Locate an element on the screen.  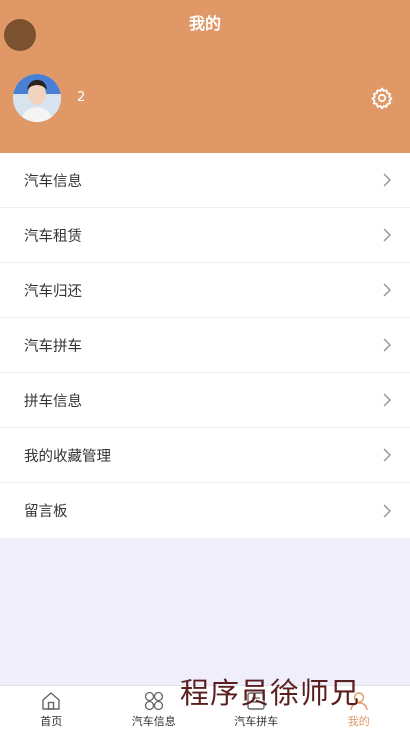
menu-item-car-rental: 汽车租赁 is located at coordinates (205, 235).